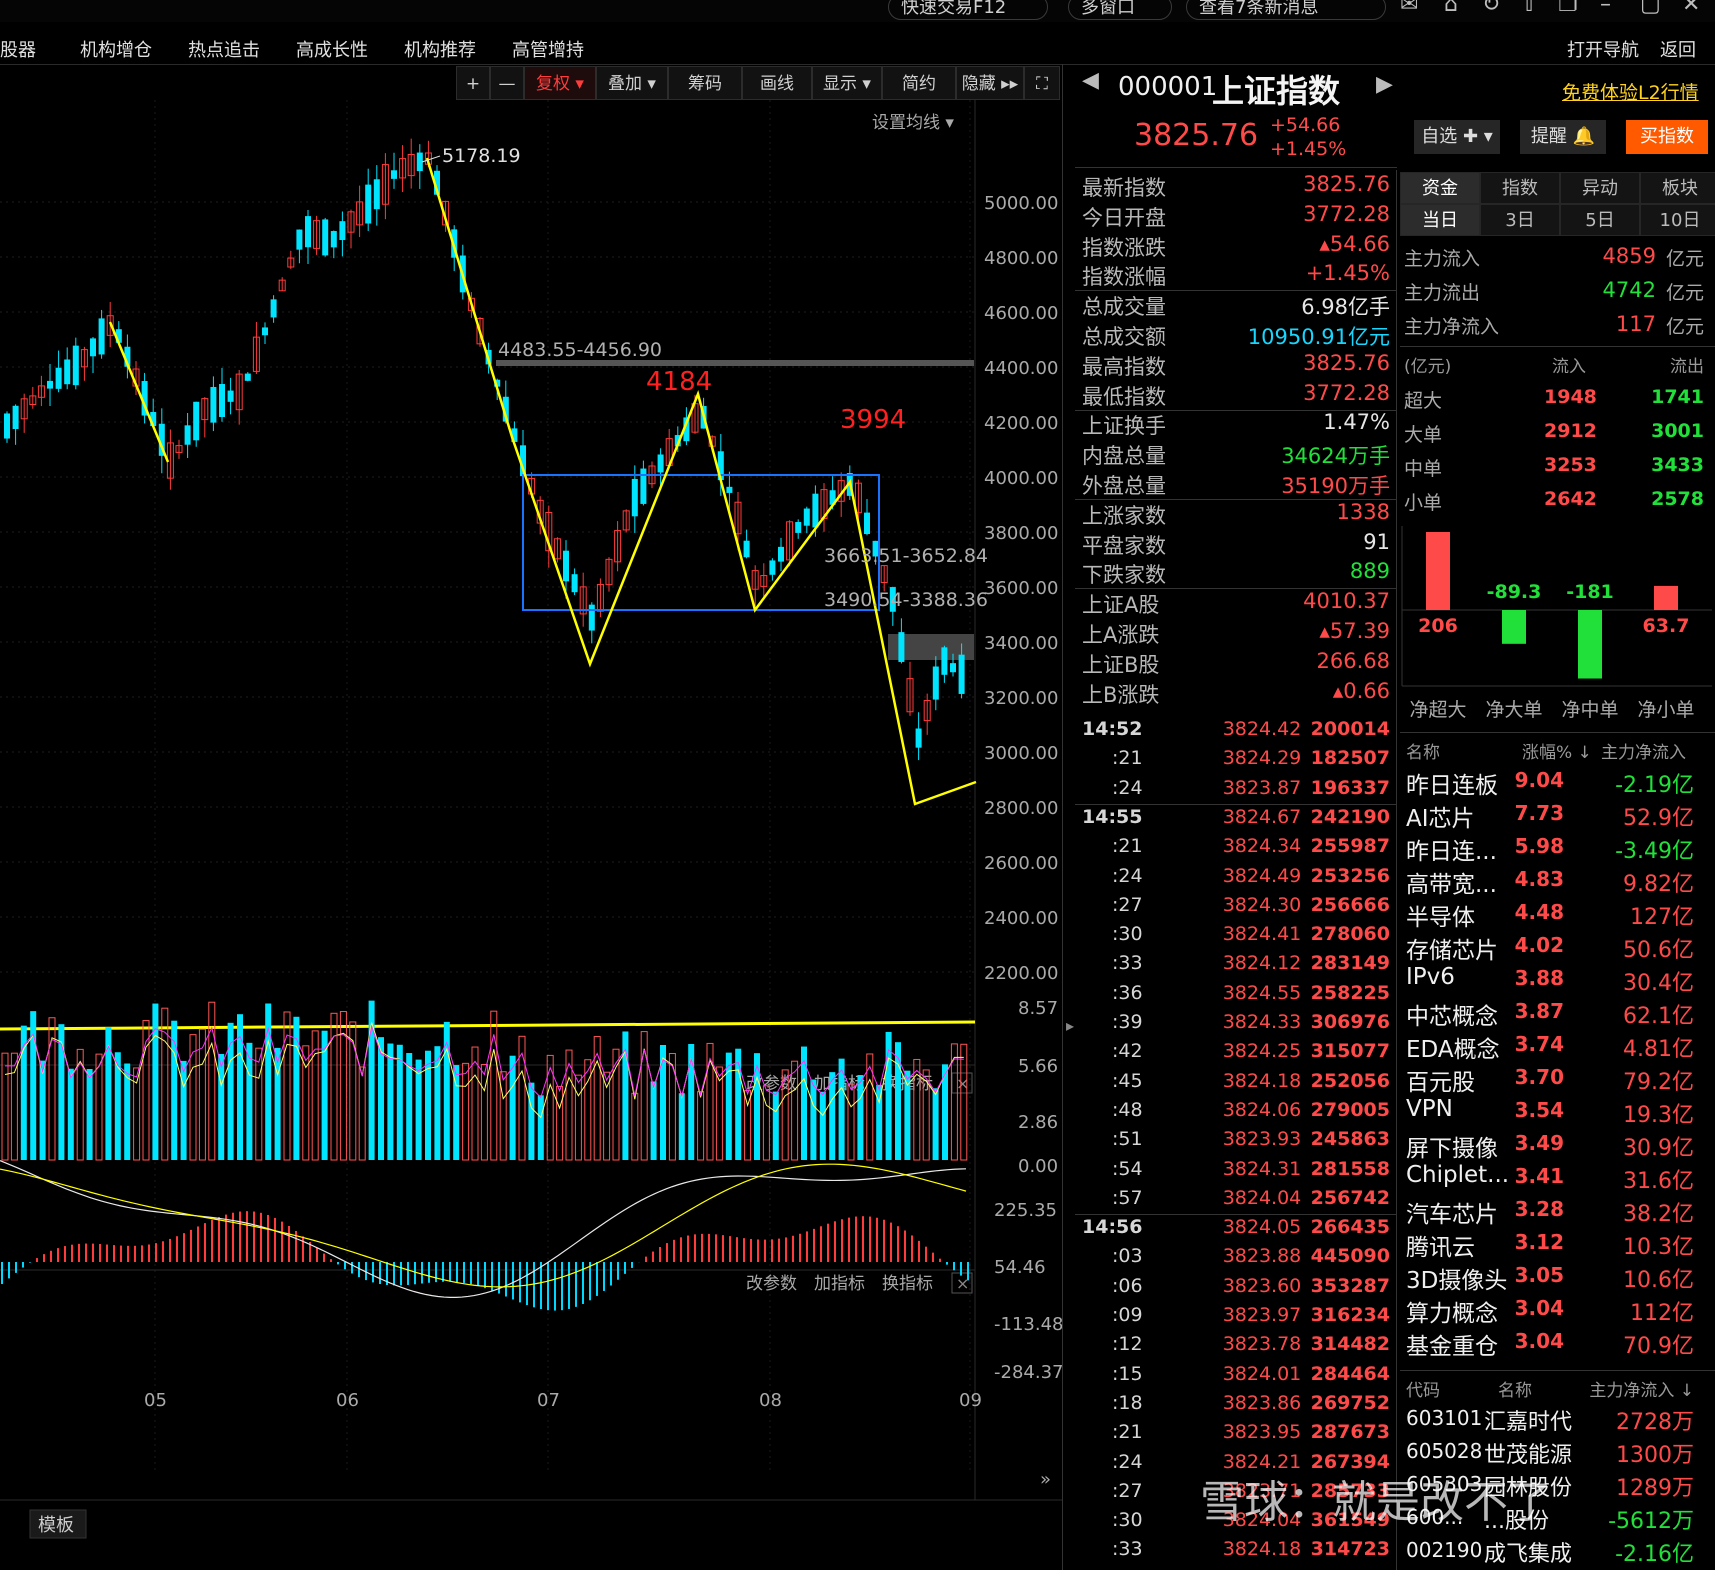  What do you see at coordinates (1491, 8) in the screenshot?
I see `refresh-icon: ↻` at bounding box center [1491, 8].